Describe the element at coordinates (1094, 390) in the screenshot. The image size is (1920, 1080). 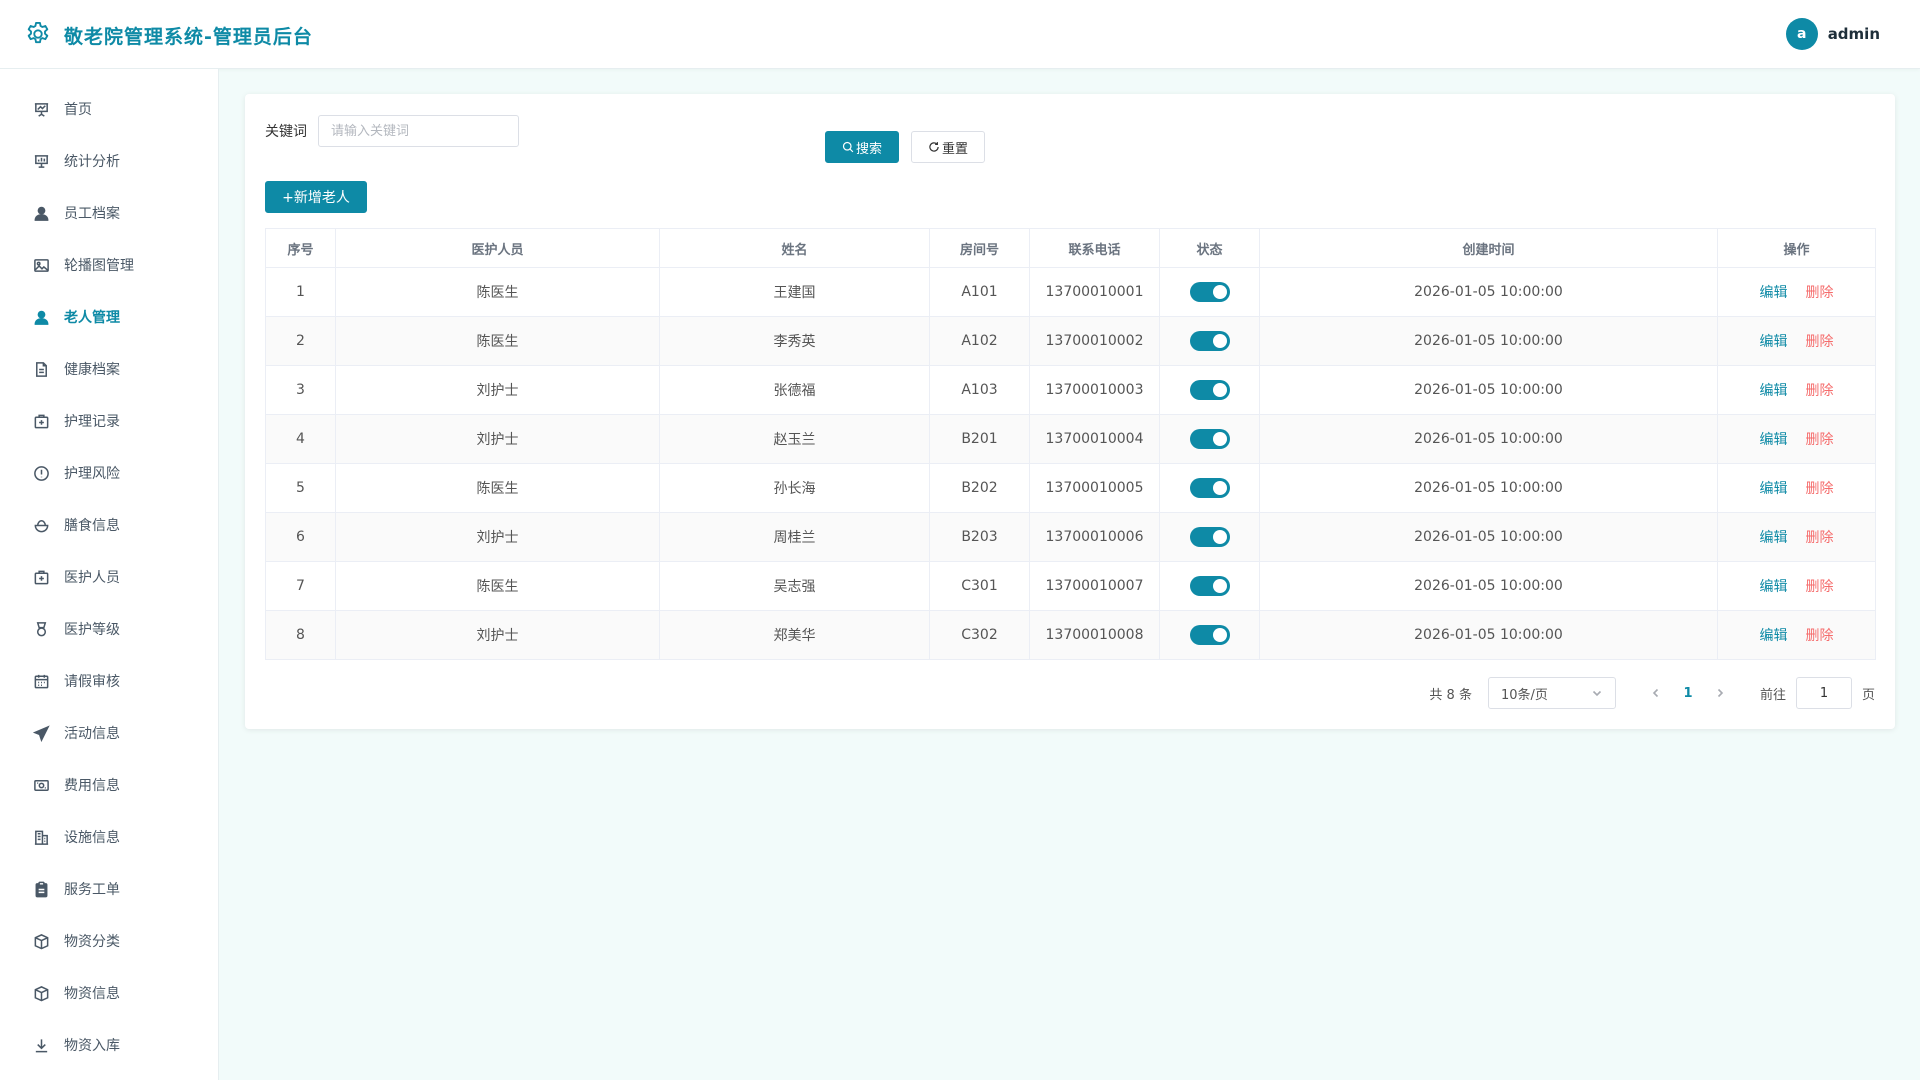
I see `cell-phone: 13700010003` at that location.